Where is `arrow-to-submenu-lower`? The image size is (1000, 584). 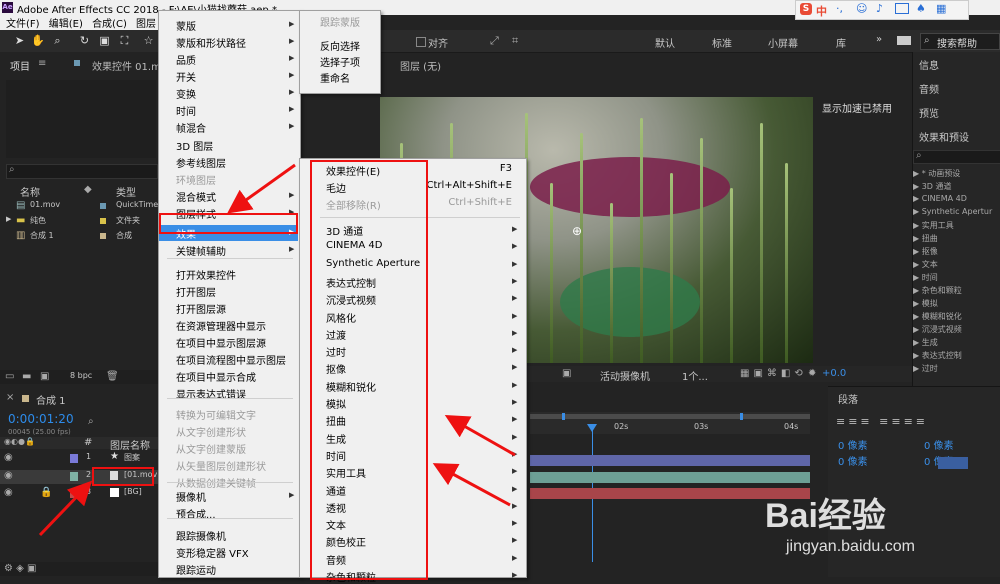
arrow-to-submenu-lower is located at coordinates (471, 485).